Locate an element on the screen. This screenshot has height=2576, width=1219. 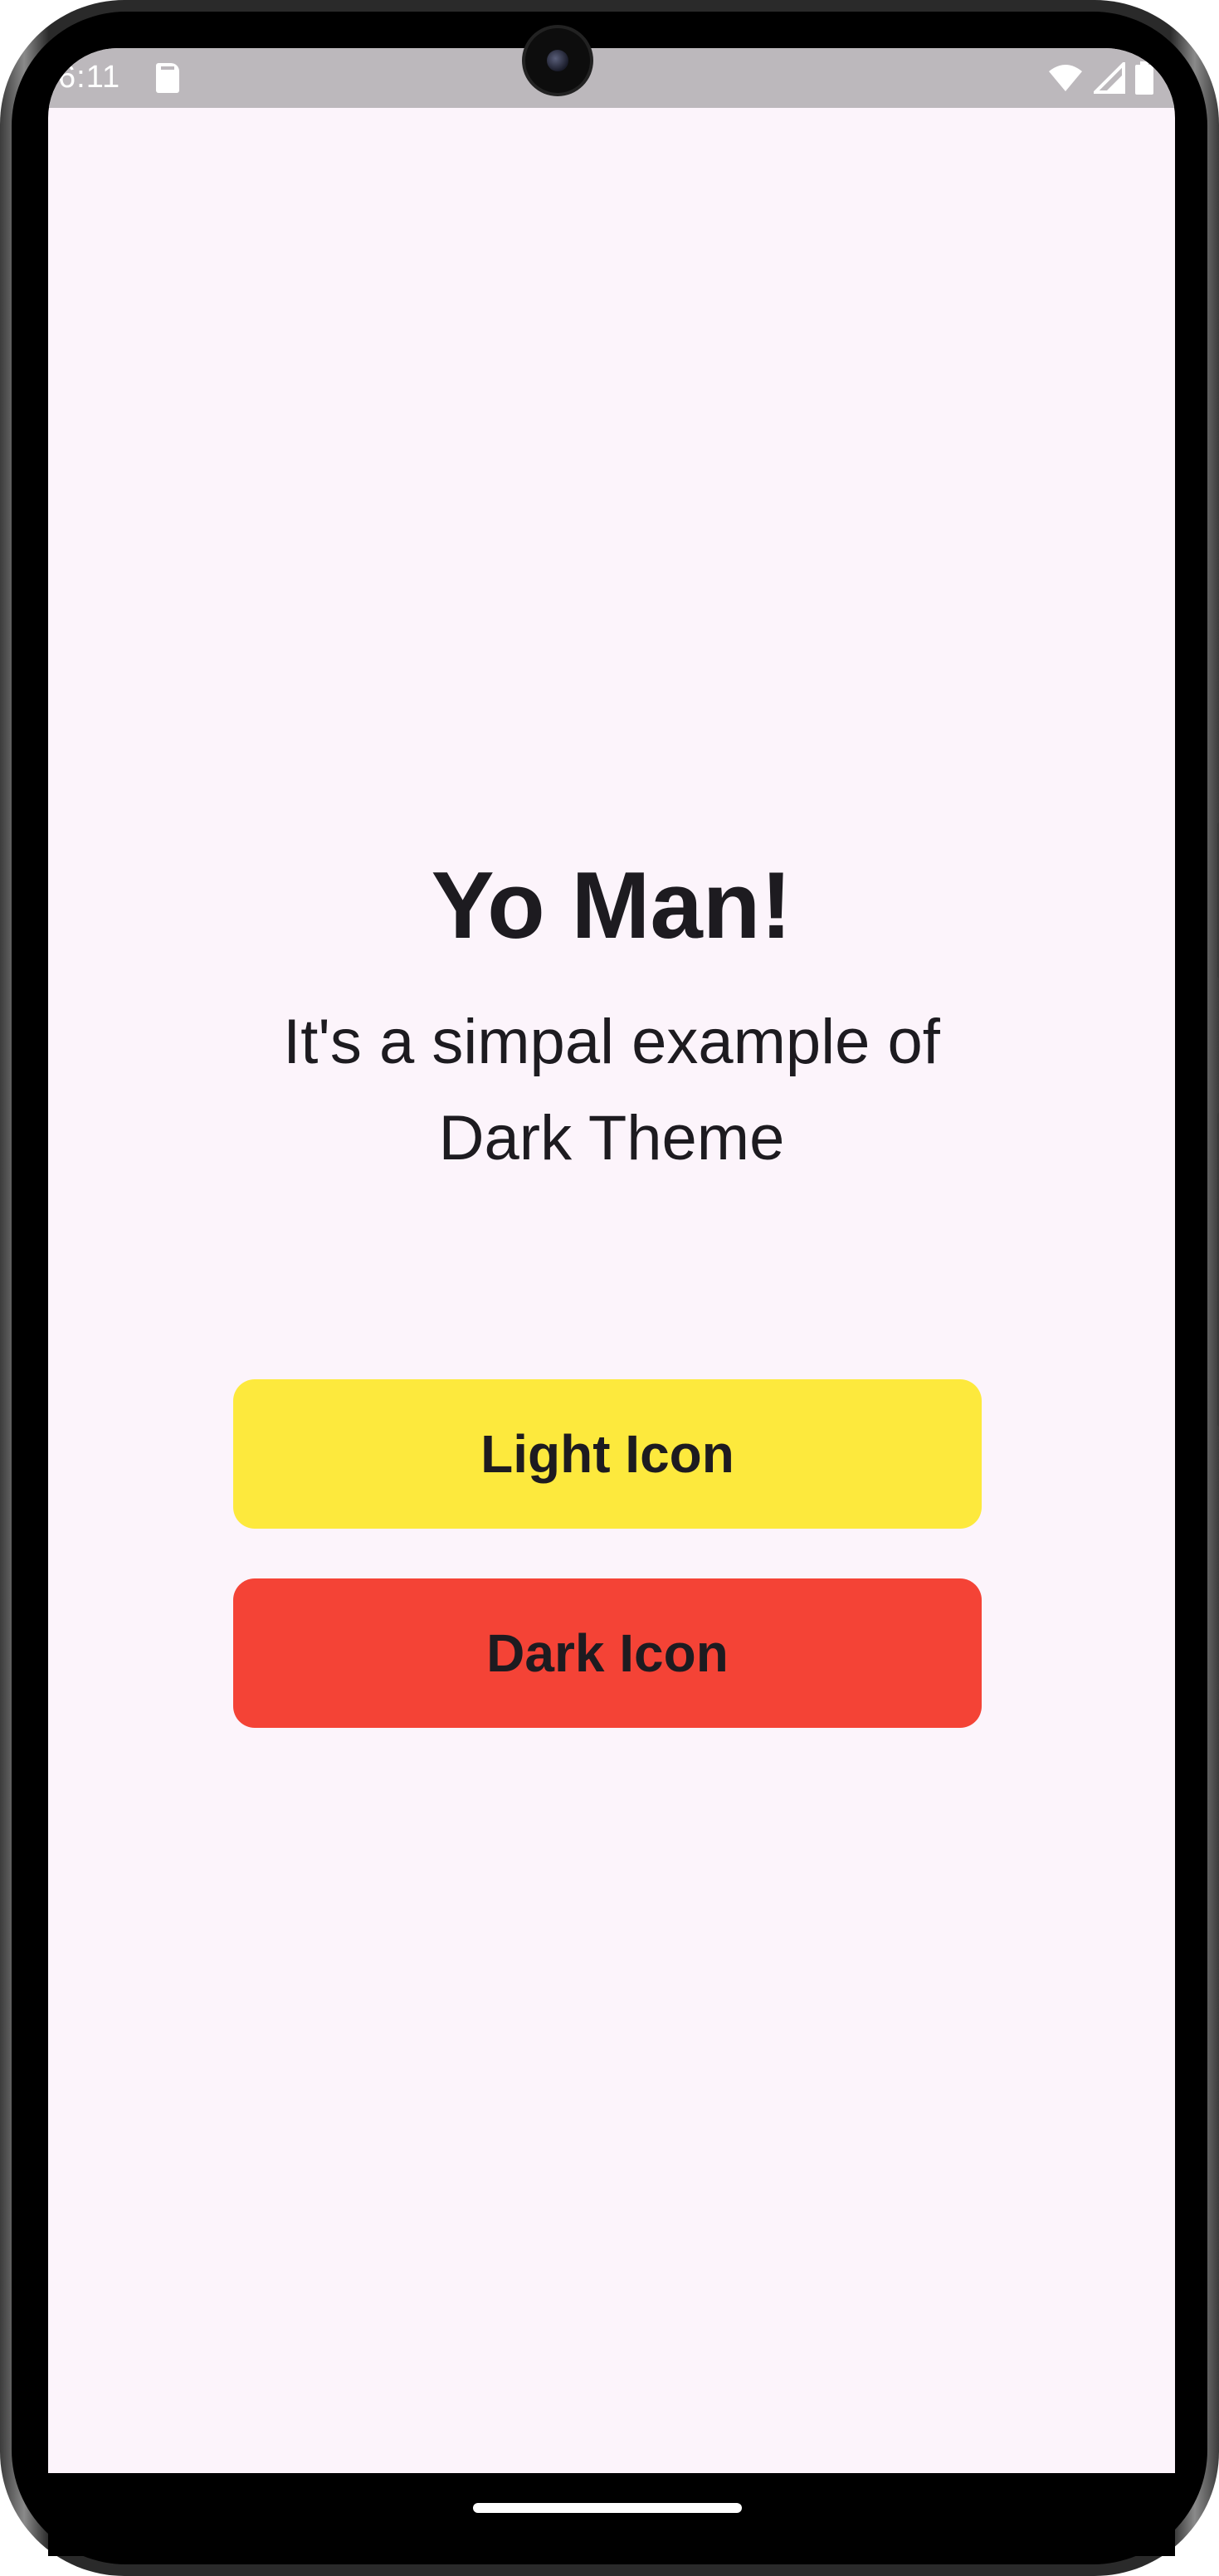
light-icon-button: Light Icon is located at coordinates (608, 1454).